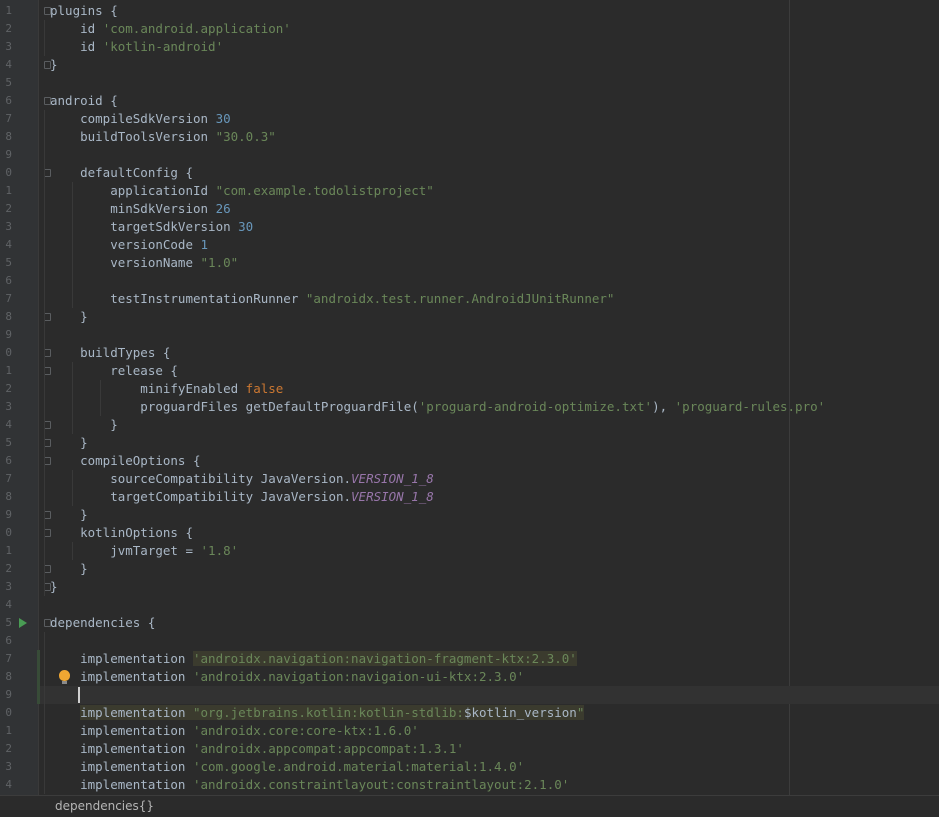  Describe the element at coordinates (204, 244) in the screenshot. I see `code-token: 1` at that location.